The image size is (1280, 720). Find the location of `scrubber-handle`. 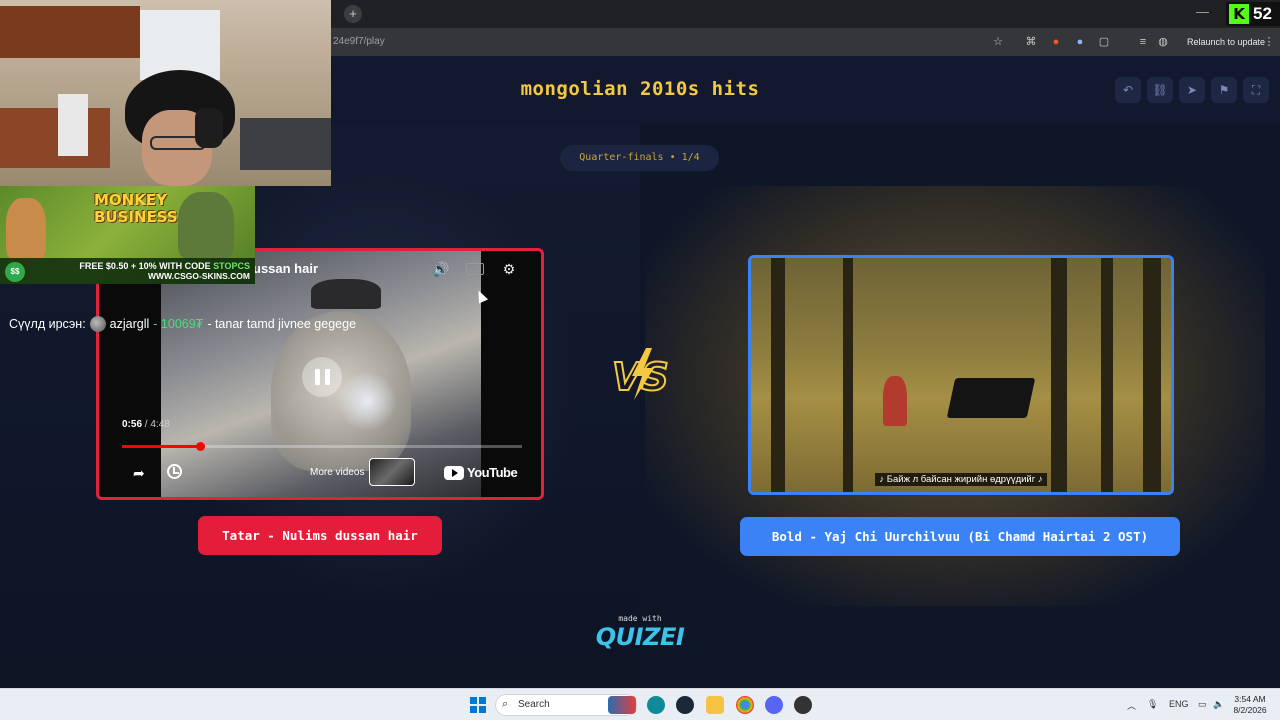

scrubber-handle is located at coordinates (200, 446).